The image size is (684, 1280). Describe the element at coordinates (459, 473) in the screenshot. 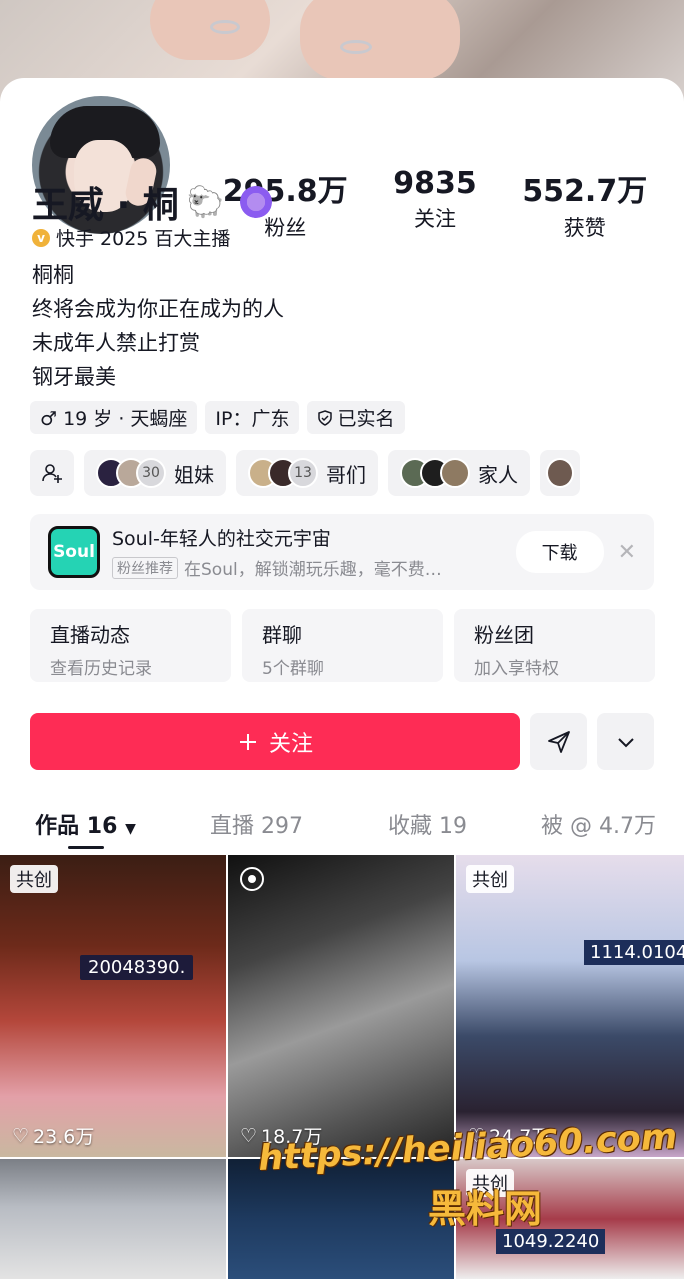

I see `group-family: 家人` at that location.